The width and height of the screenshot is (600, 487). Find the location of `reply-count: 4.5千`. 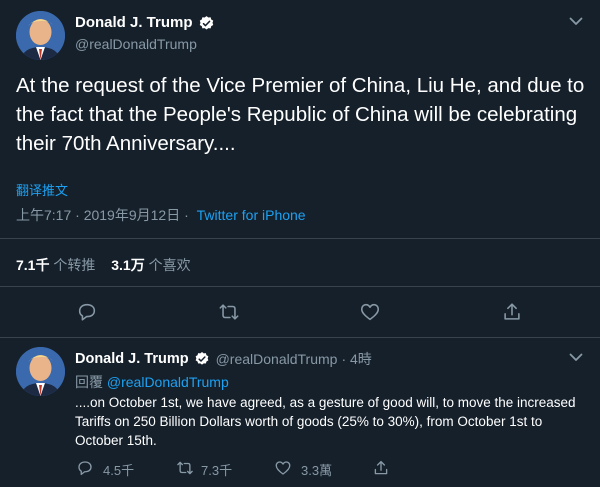

reply-count: 4.5千 is located at coordinates (119, 470).